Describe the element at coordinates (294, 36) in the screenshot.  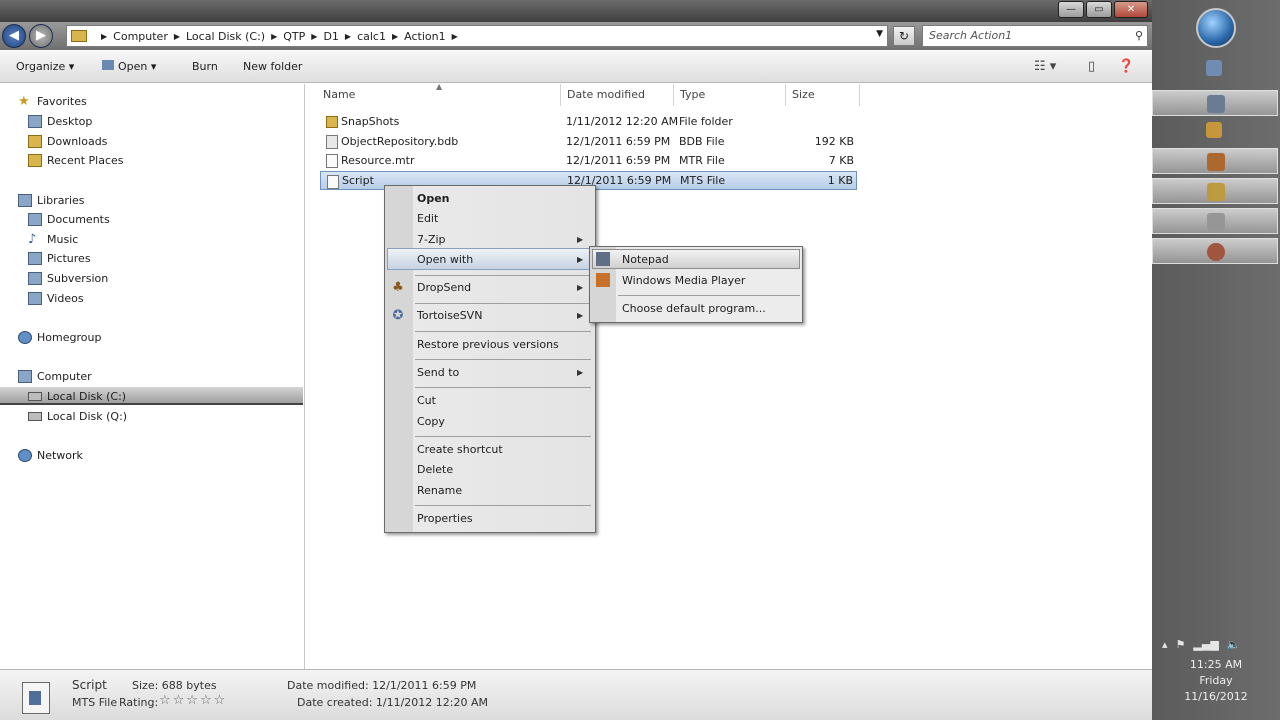
I see `breadcrumb-qtp: QTP` at that location.